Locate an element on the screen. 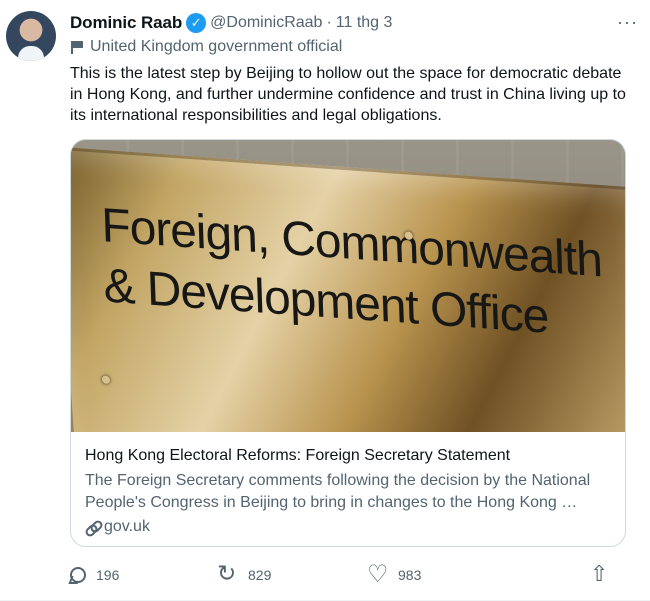  reply-icon is located at coordinates (78, 575).